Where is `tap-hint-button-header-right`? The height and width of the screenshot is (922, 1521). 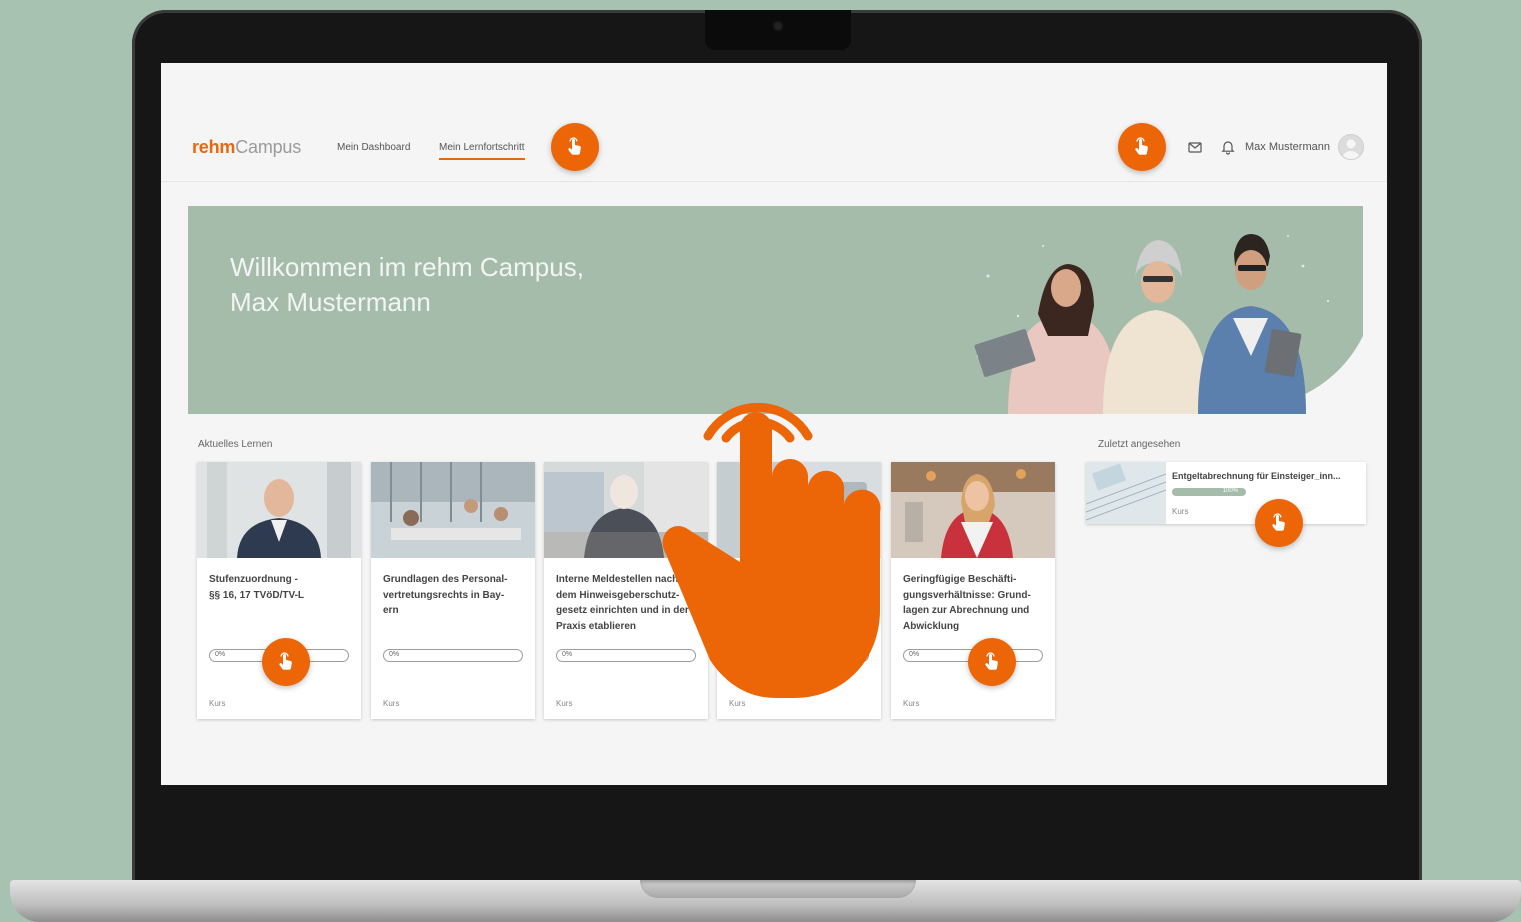 tap-hint-button-header-right is located at coordinates (1142, 147).